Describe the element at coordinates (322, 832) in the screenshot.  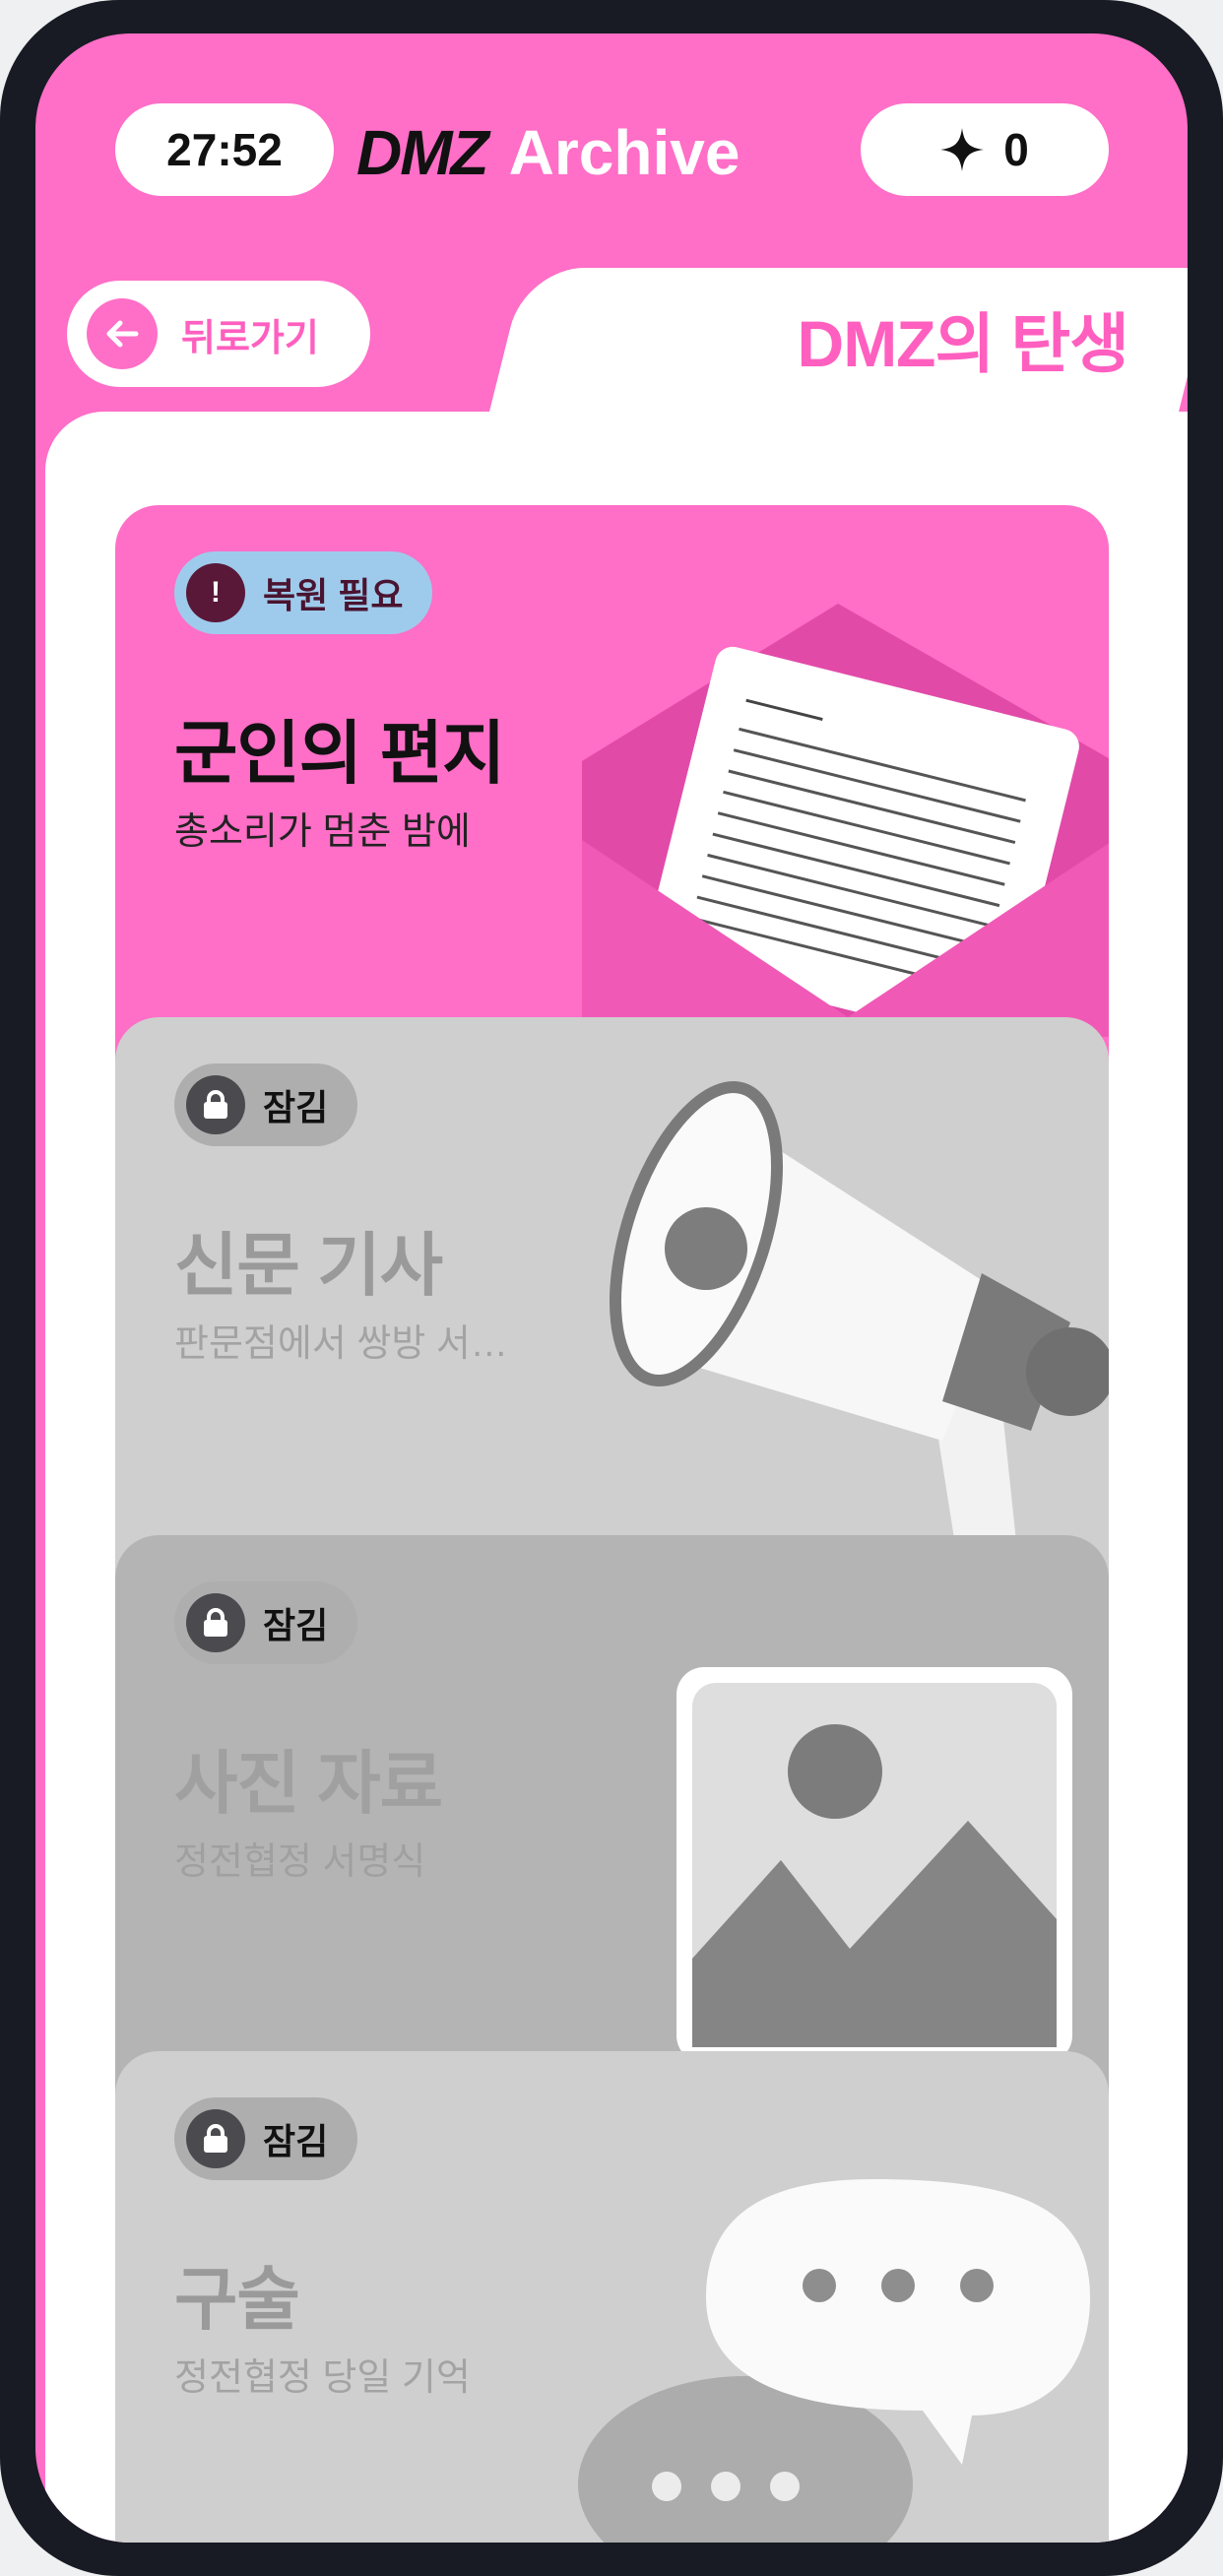
I see `card-subtitle: 총소리가 멈춘 밤에` at that location.